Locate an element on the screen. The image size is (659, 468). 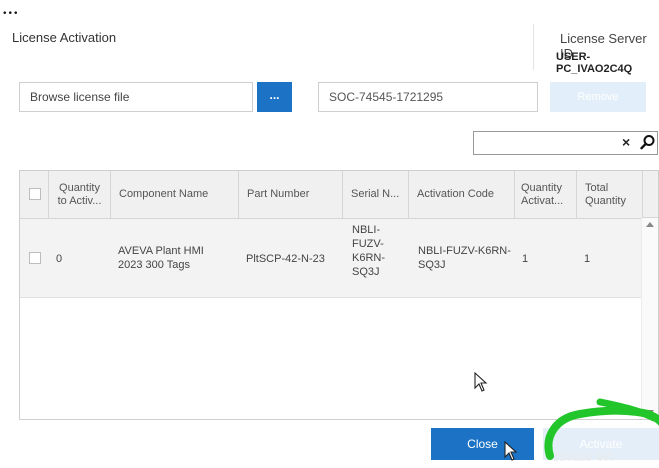
header-activation-code-label: Activation Code is located at coordinates (456, 194).